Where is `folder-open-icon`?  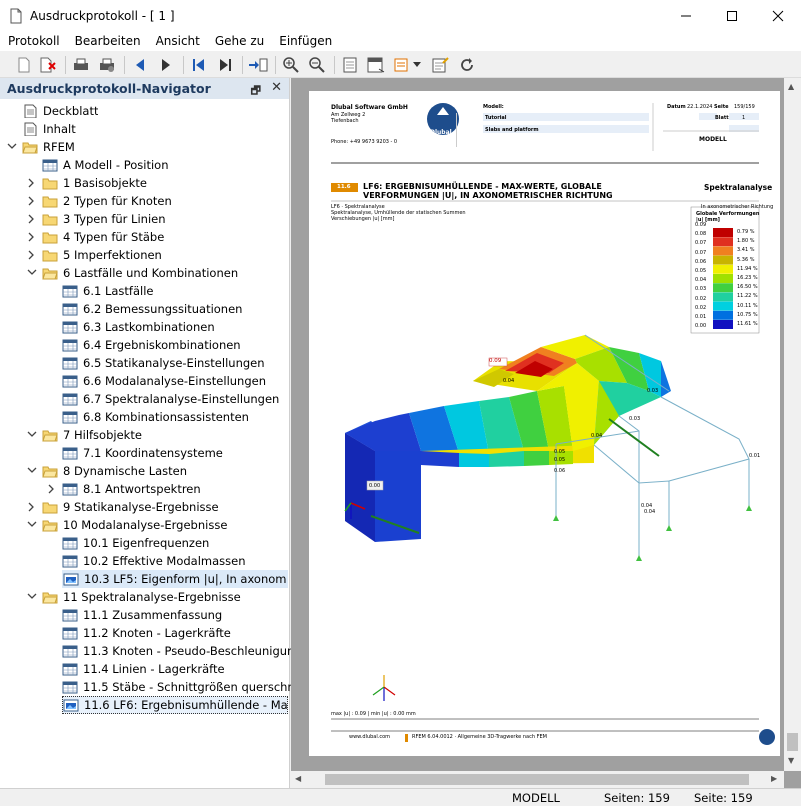 folder-open-icon is located at coordinates (50, 274).